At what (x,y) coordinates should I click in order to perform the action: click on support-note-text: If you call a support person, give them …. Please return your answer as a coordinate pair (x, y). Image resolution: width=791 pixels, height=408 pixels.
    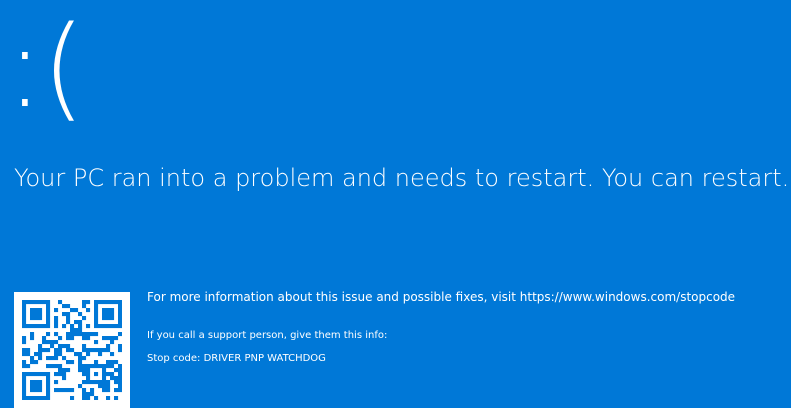
    Looking at the image, I should click on (267, 335).